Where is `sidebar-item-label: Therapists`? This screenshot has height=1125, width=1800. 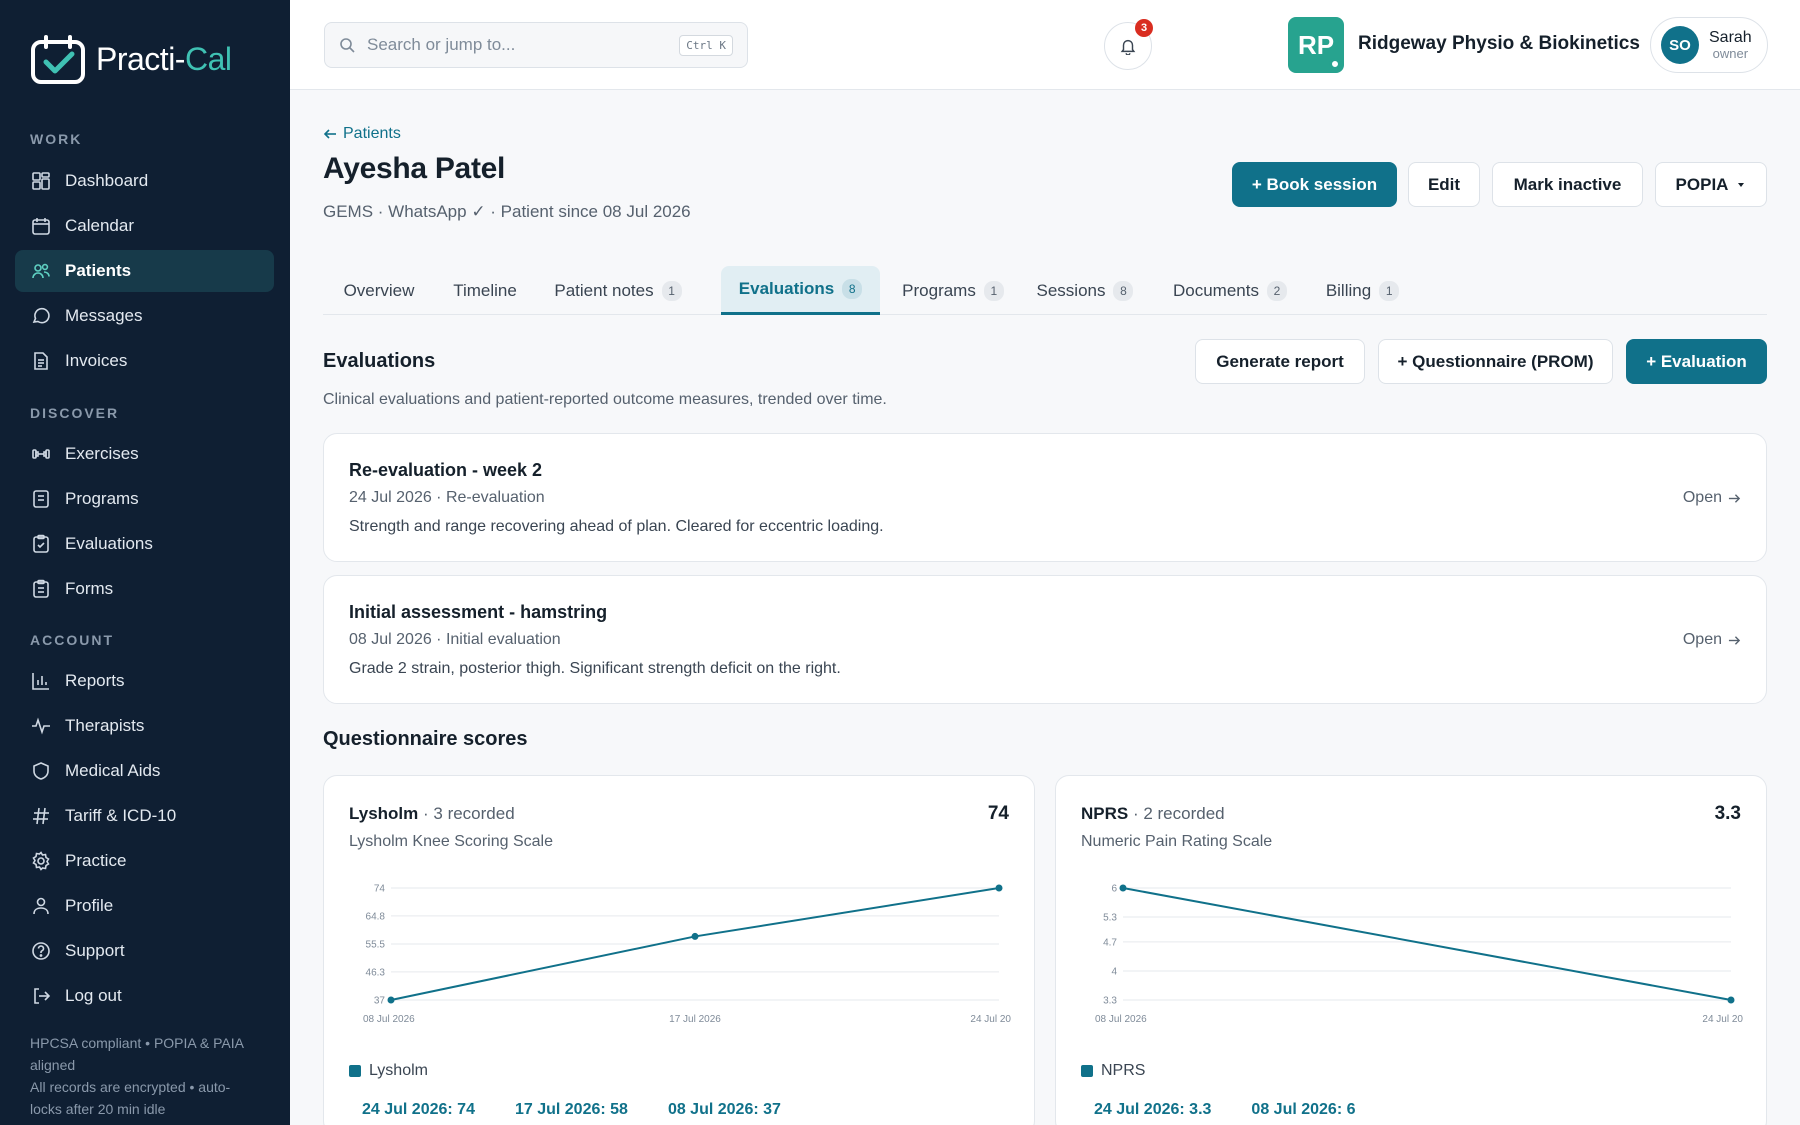 sidebar-item-label: Therapists is located at coordinates (105, 725).